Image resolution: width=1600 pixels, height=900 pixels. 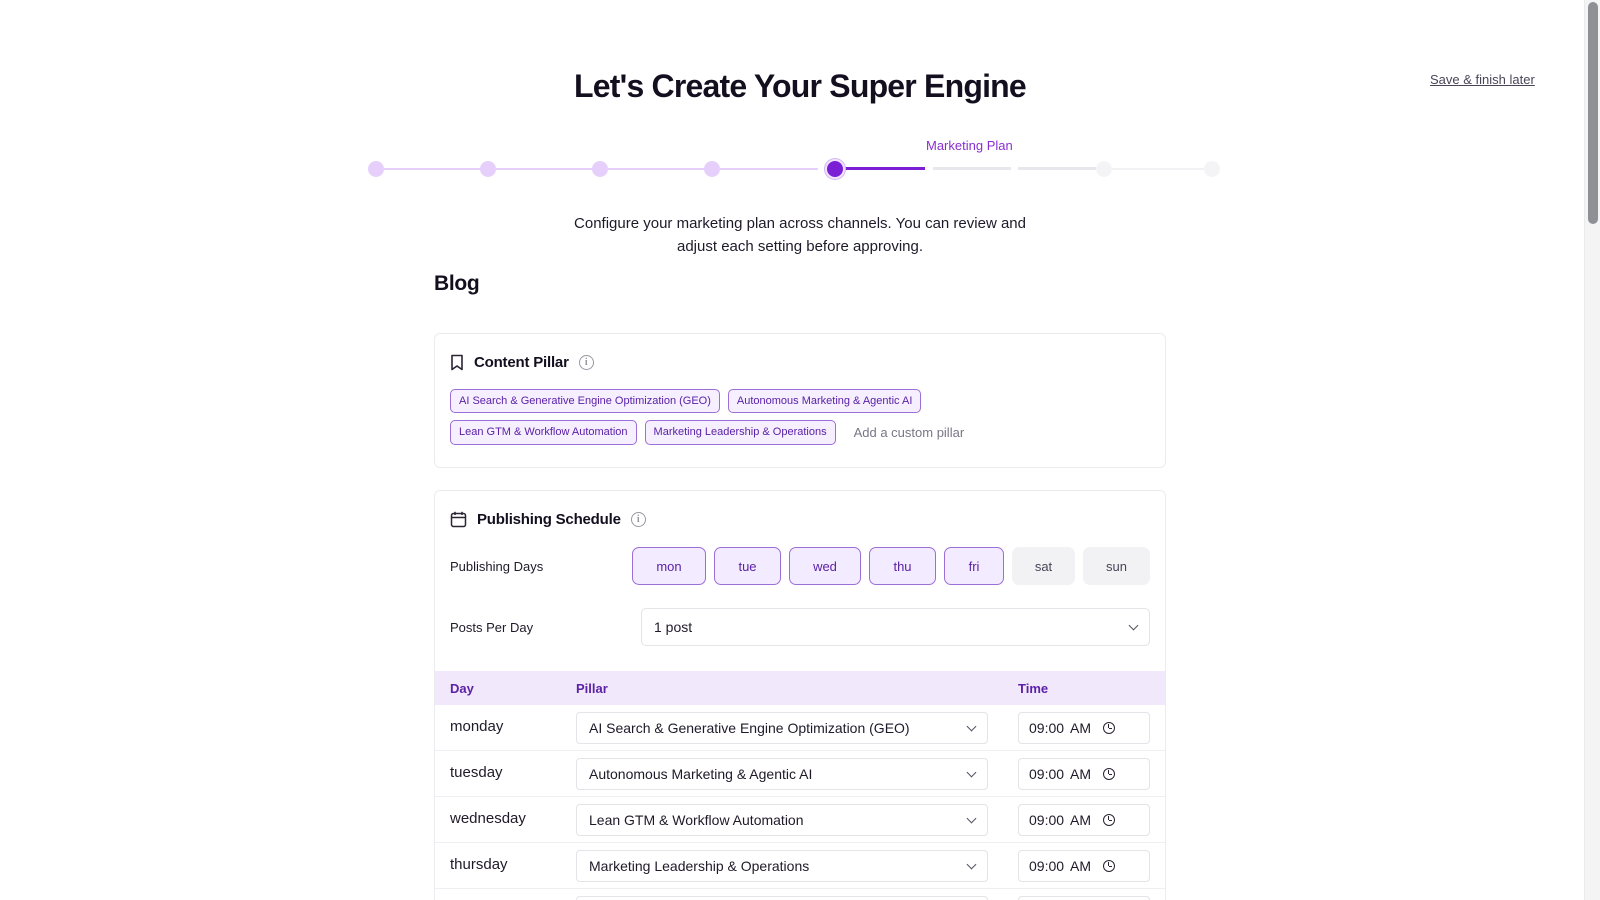 I want to click on intro-line: adjust each setting before approving., so click(x=800, y=246).